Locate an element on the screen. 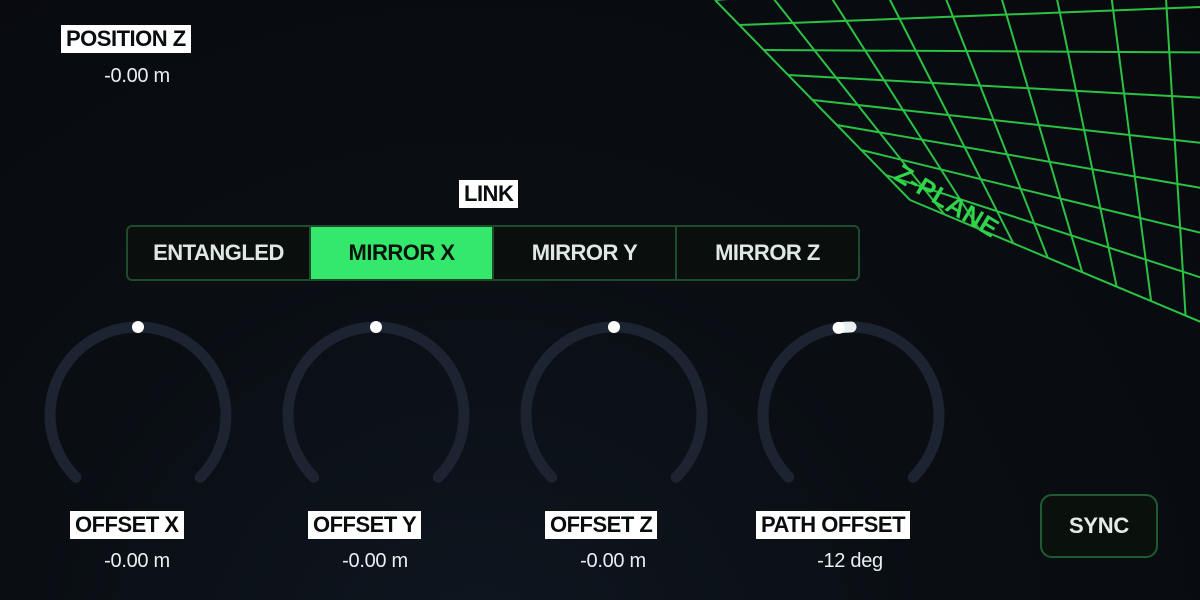  link-option-mirror-y: MIRROR Y is located at coordinates (585, 253).